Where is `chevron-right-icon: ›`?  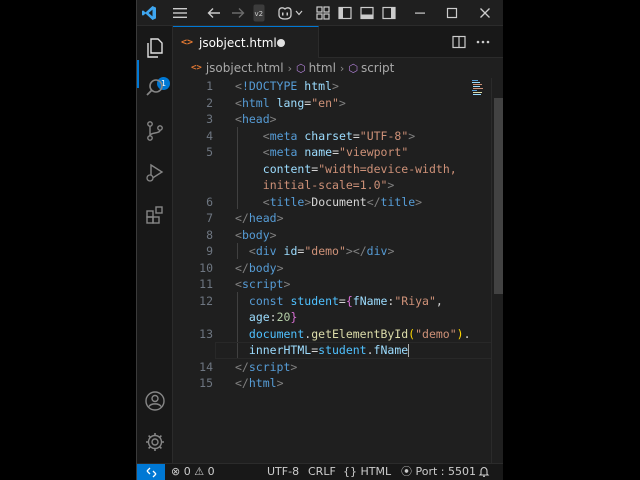 chevron-right-icon: › is located at coordinates (289, 68).